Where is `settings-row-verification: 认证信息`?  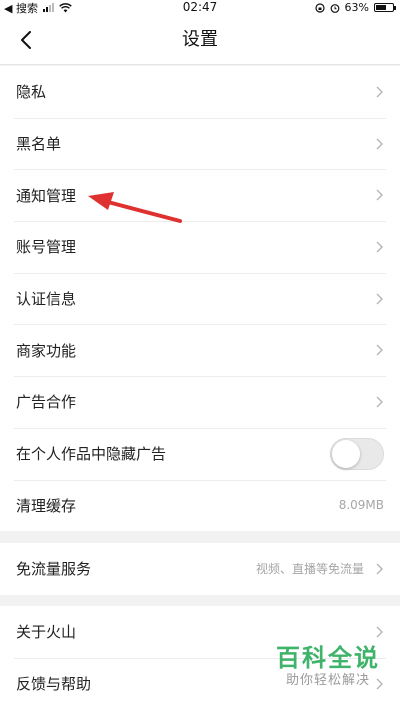 settings-row-verification: 认证信息 is located at coordinates (200, 298).